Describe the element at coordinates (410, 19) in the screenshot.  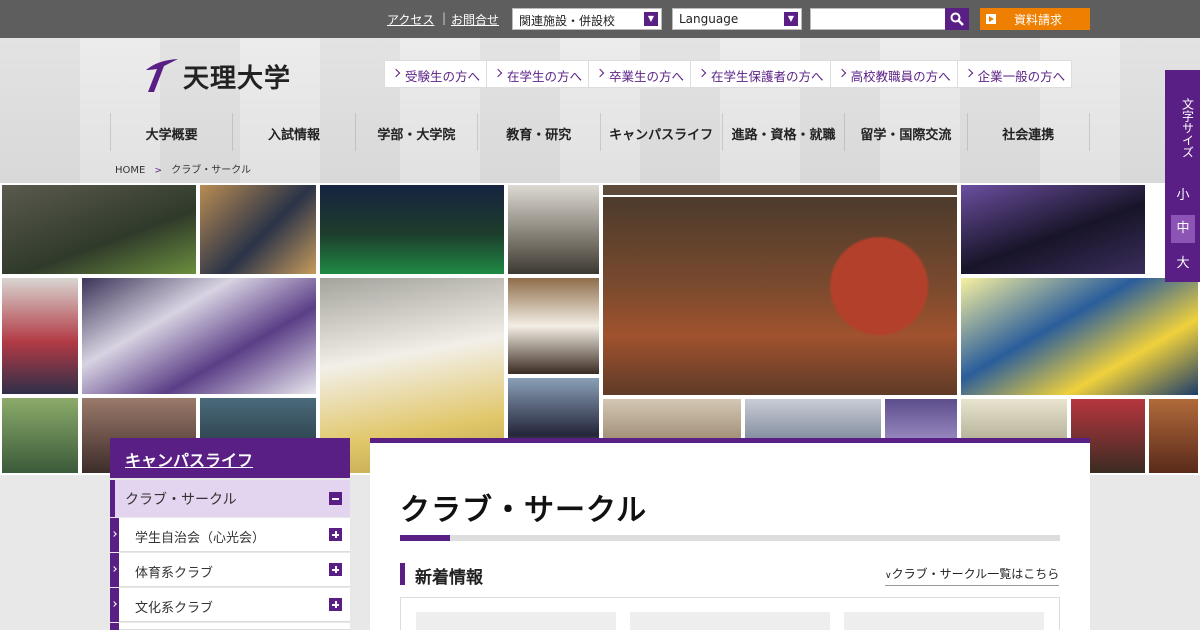
I see `access-link: アクセス` at that location.